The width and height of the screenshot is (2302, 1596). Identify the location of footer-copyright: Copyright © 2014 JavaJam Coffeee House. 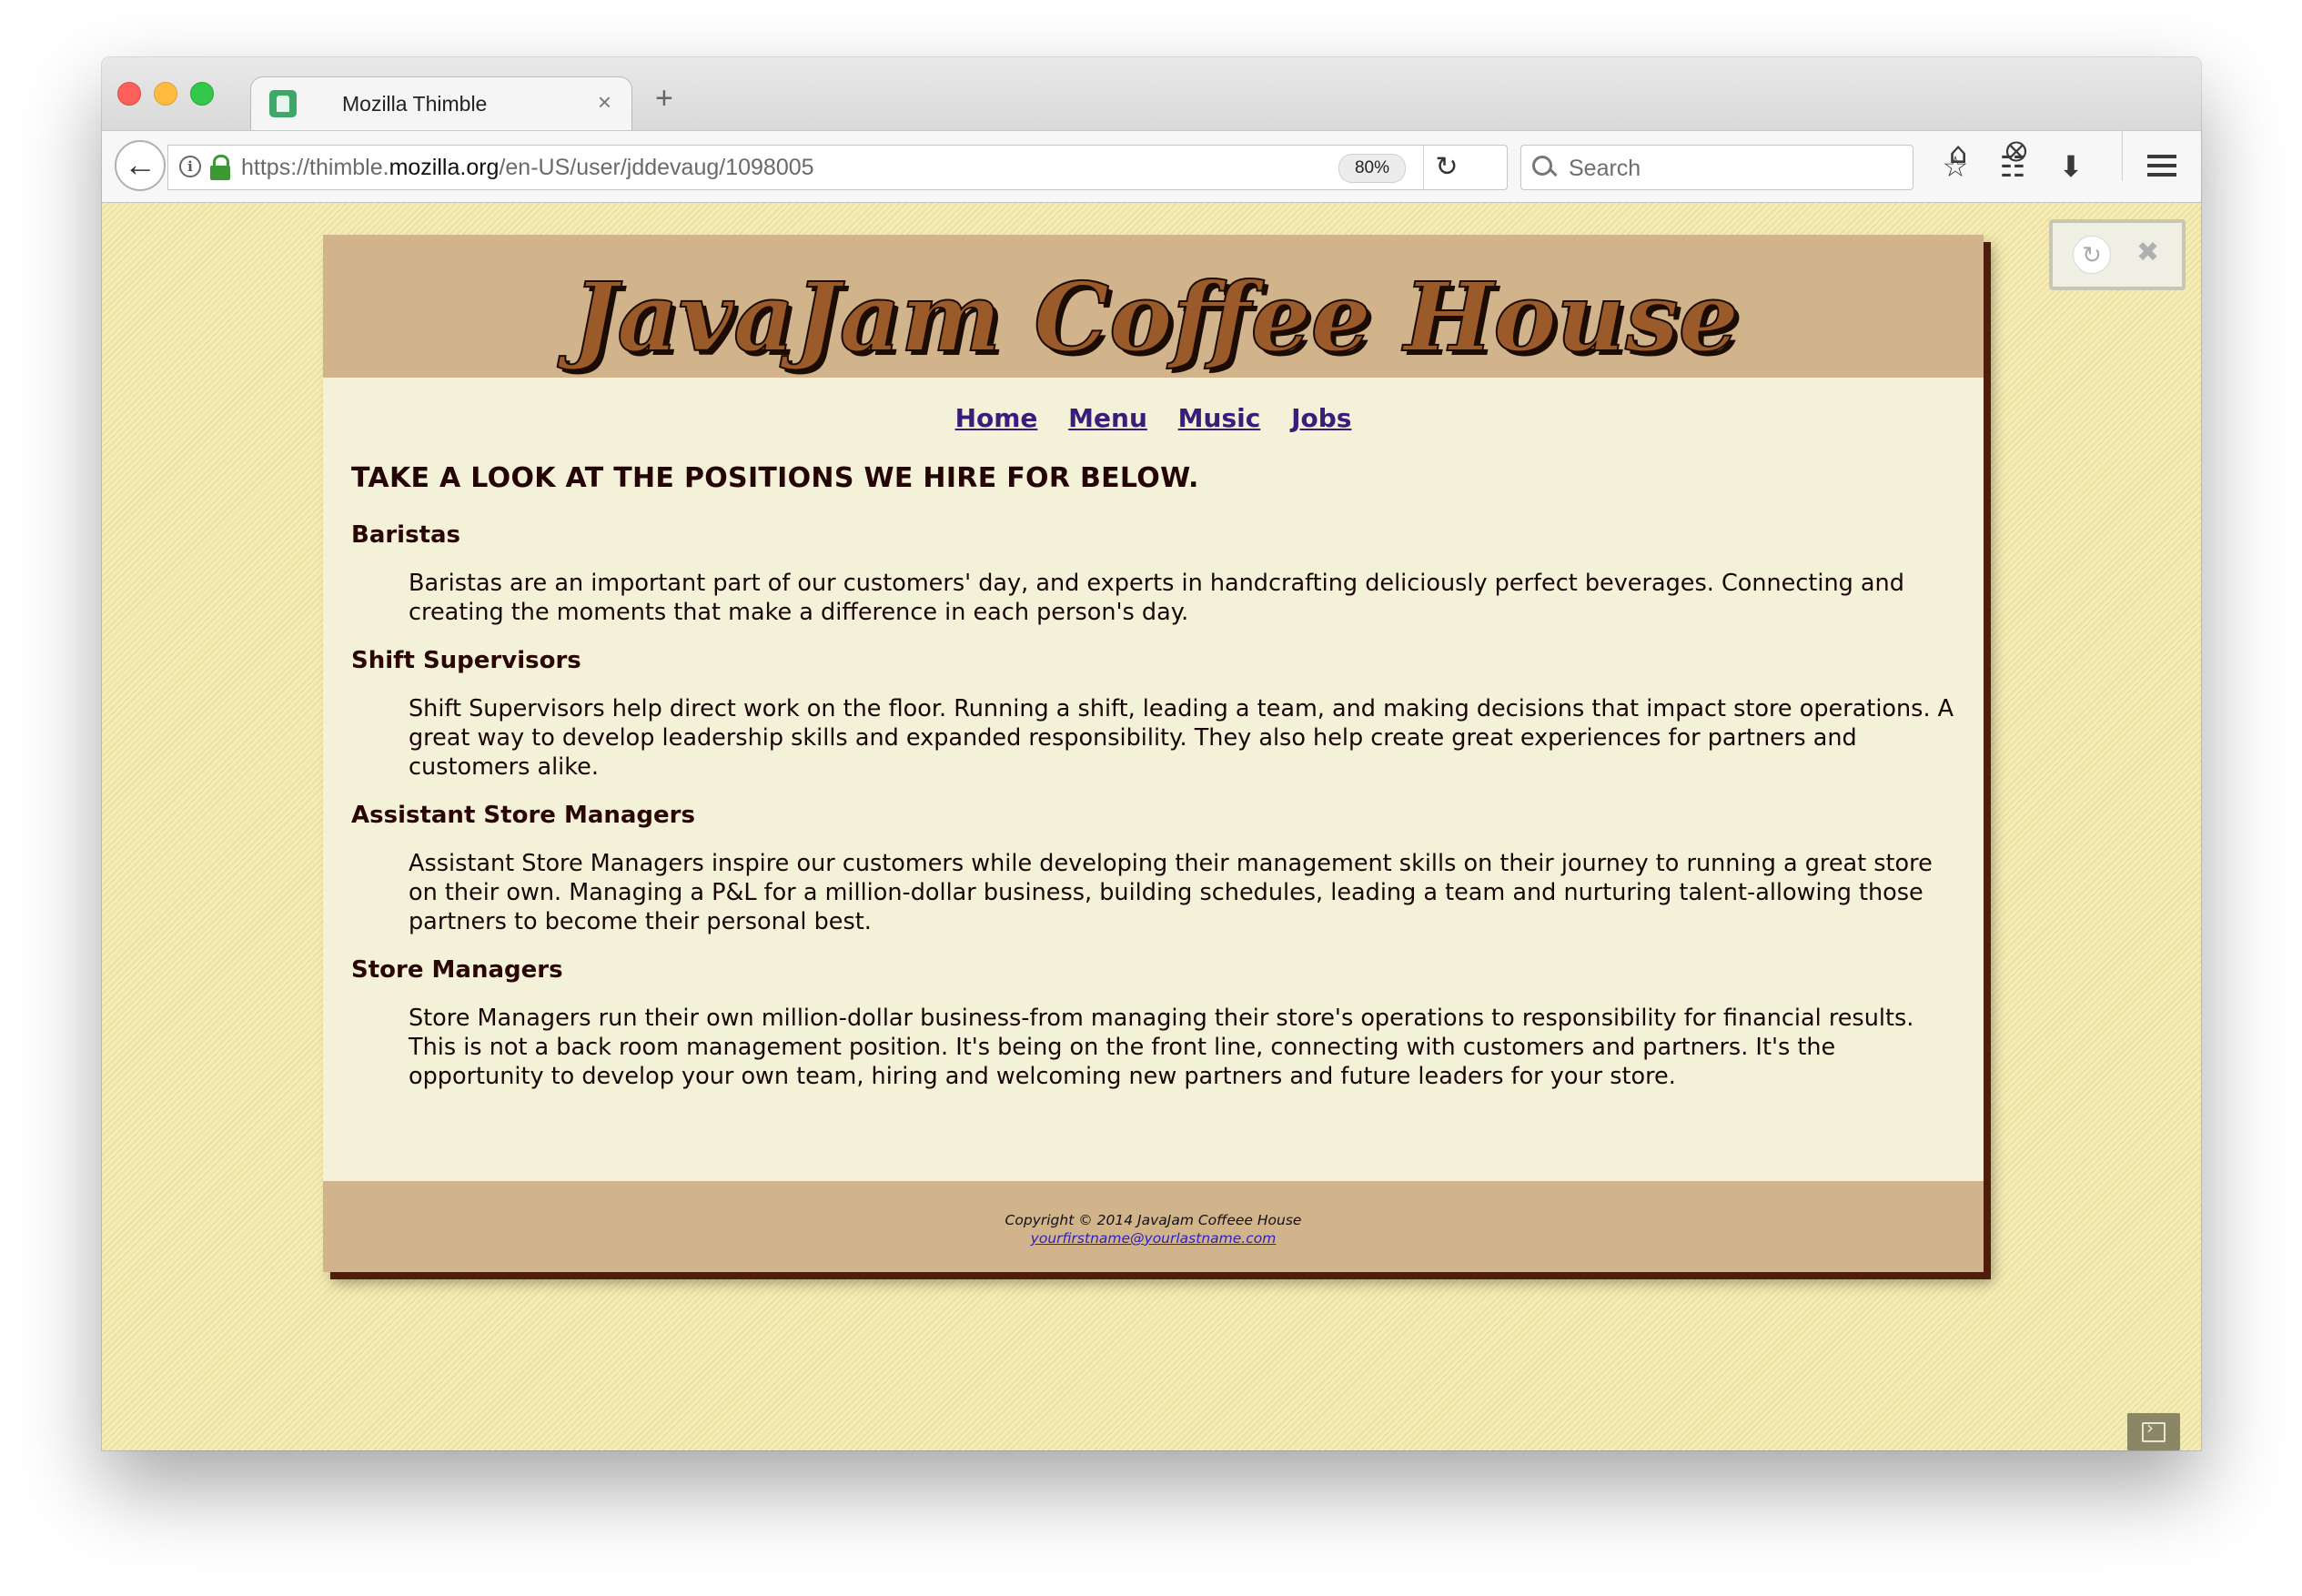
(1153, 1220).